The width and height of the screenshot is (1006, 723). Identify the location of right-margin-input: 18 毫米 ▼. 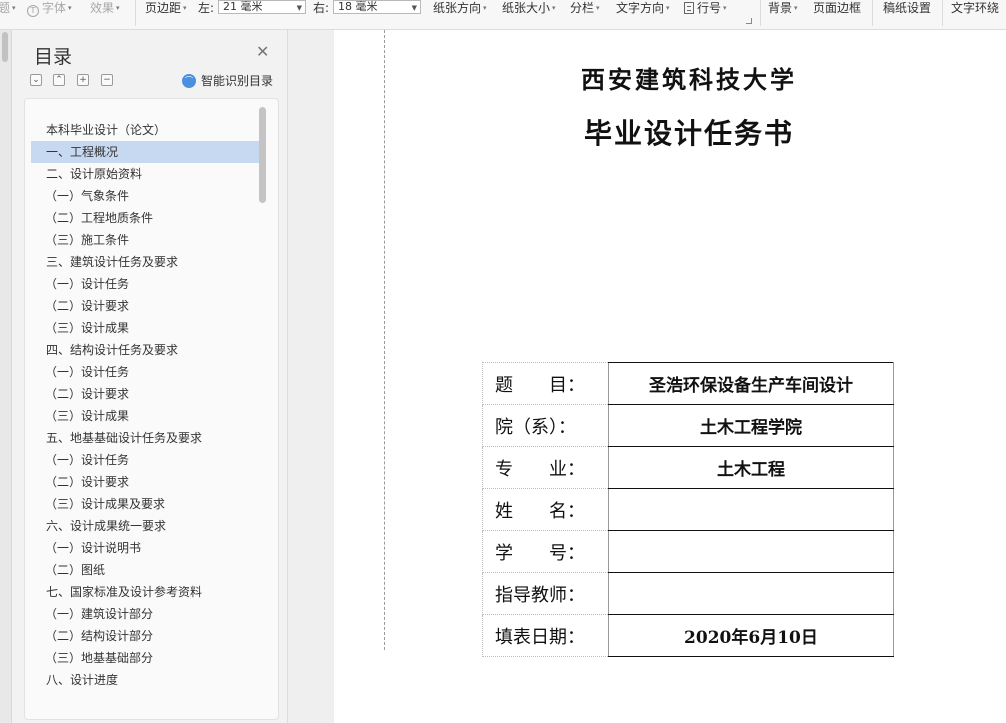
(377, 7).